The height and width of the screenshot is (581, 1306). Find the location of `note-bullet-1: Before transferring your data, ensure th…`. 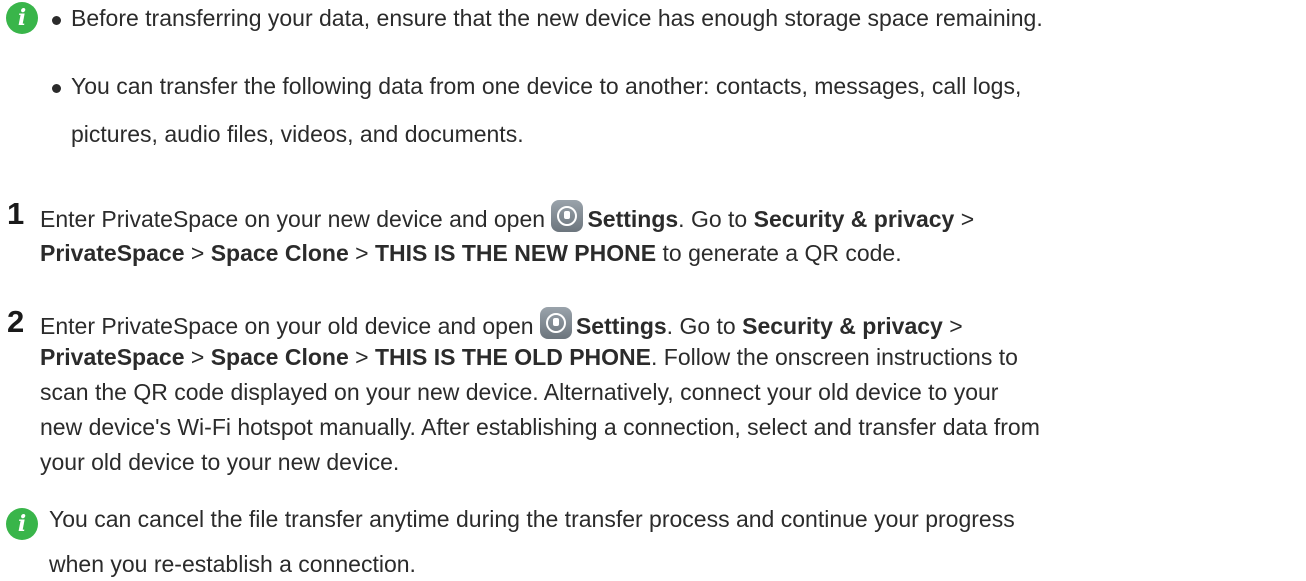

note-bullet-1: Before transferring your data, ensure th… is located at coordinates (557, 18).